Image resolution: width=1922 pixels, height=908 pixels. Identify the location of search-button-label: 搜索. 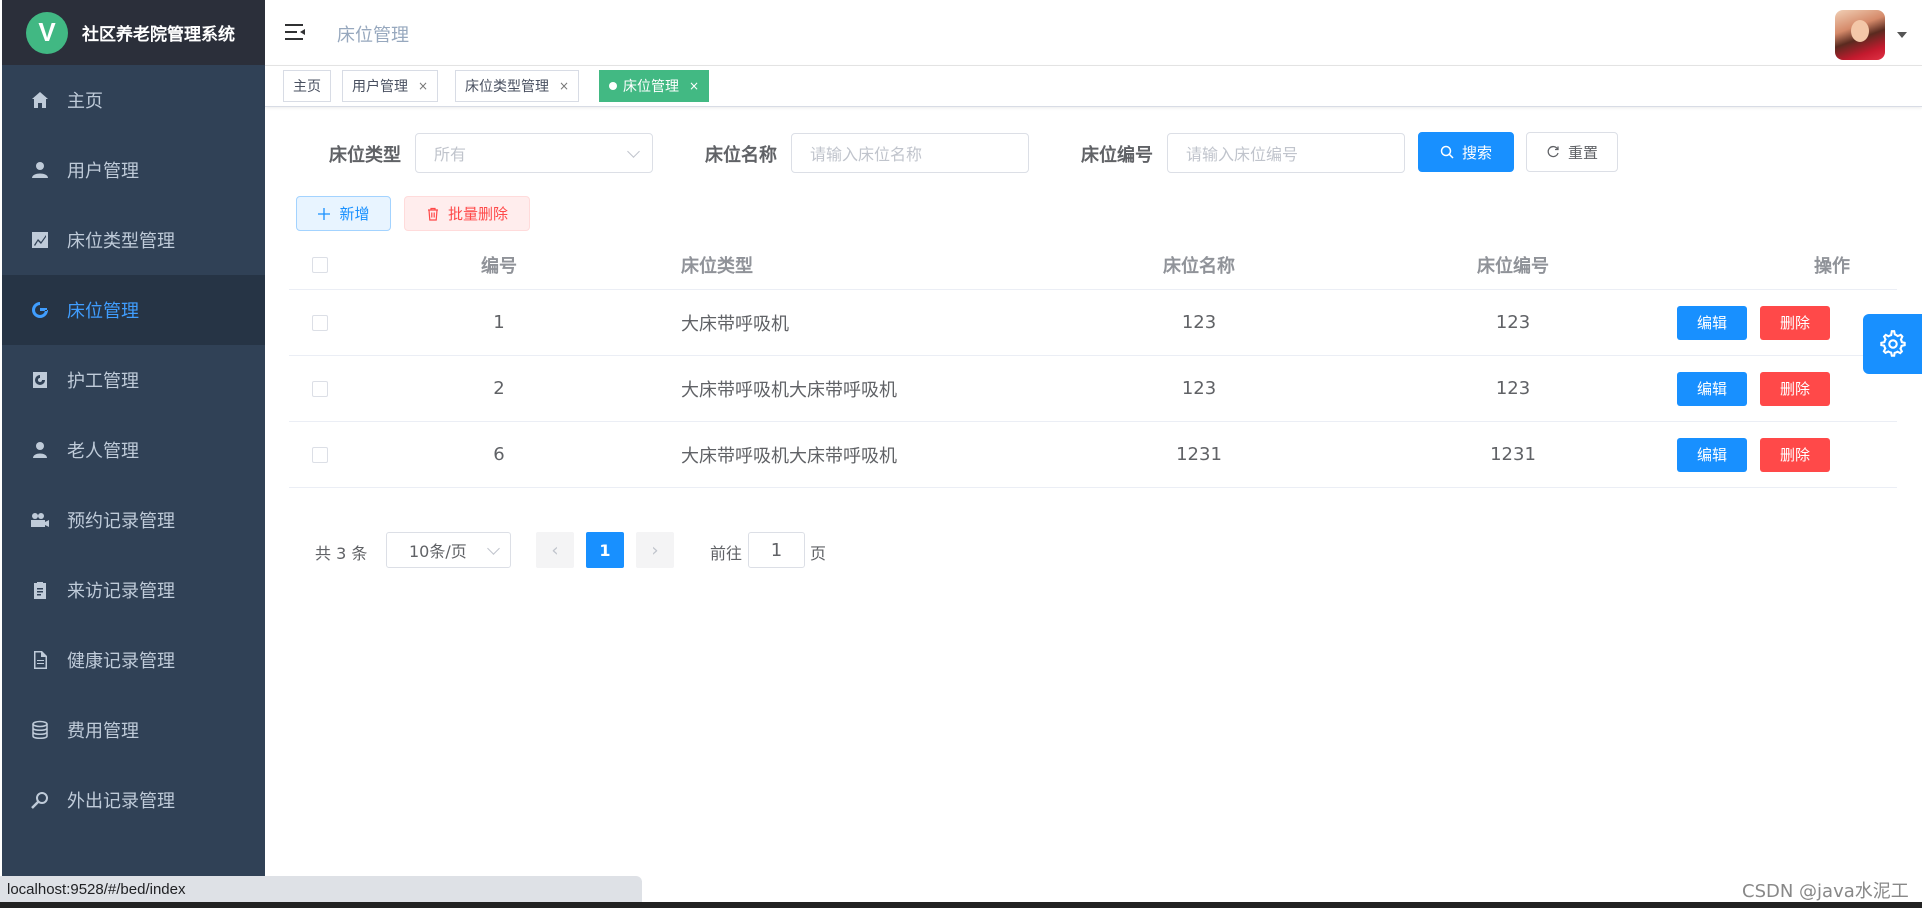
(1476, 152).